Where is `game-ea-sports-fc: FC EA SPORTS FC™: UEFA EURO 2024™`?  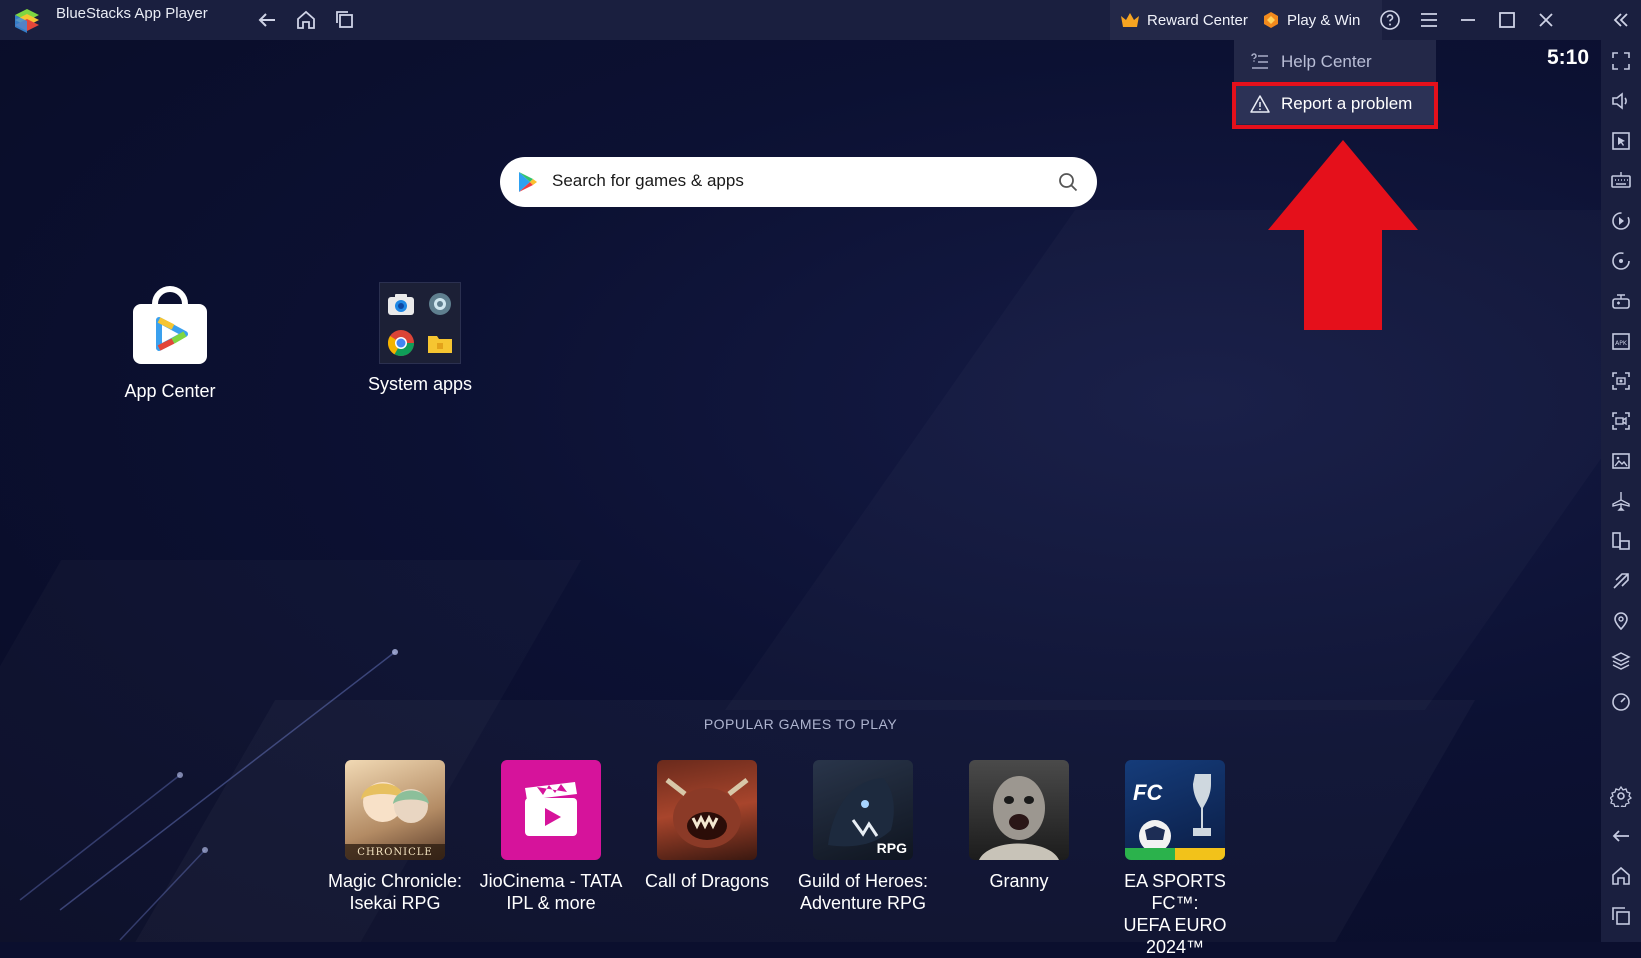 game-ea-sports-fc: FC EA SPORTS FC™: UEFA EURO 2024™ is located at coordinates (1175, 859).